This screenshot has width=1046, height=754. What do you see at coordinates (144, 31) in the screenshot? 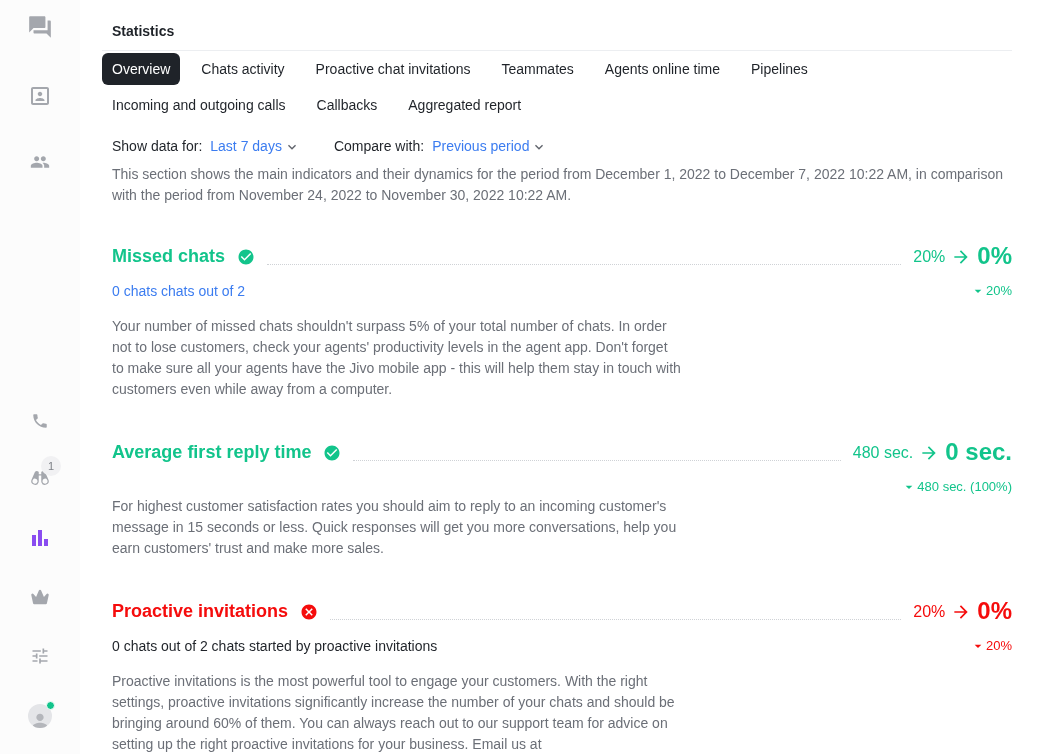
I see `page-title: Statistics` at bounding box center [144, 31].